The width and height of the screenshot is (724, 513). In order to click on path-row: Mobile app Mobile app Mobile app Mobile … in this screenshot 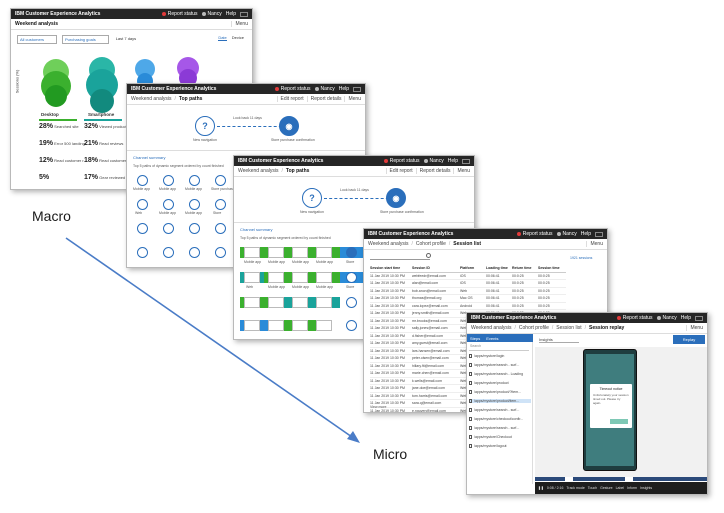, I will do `click(304, 256)`.